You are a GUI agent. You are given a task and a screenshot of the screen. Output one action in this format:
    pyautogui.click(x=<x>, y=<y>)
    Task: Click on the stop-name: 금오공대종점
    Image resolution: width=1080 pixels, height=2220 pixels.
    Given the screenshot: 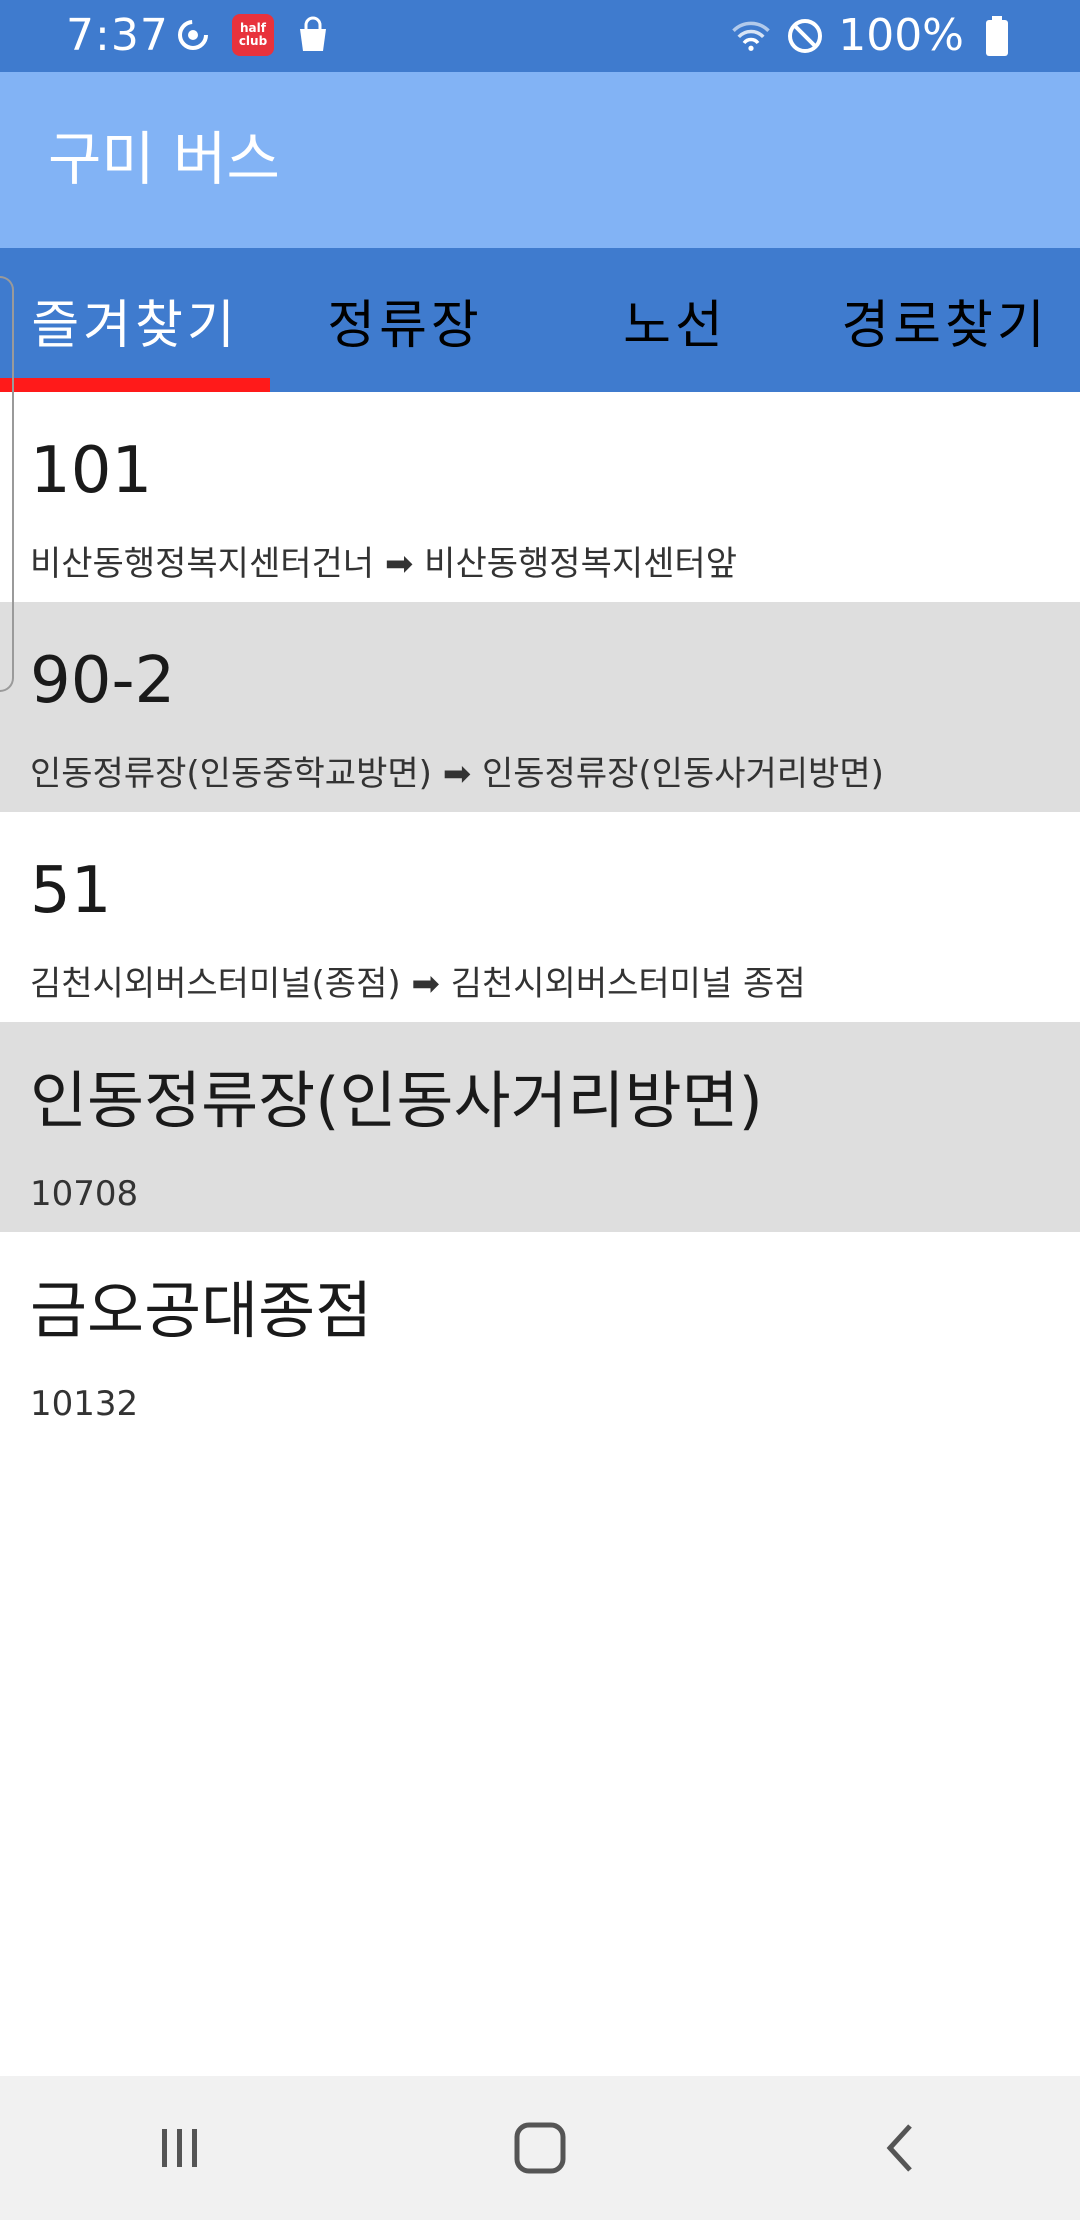 What is the action you would take?
    pyautogui.click(x=201, y=1310)
    